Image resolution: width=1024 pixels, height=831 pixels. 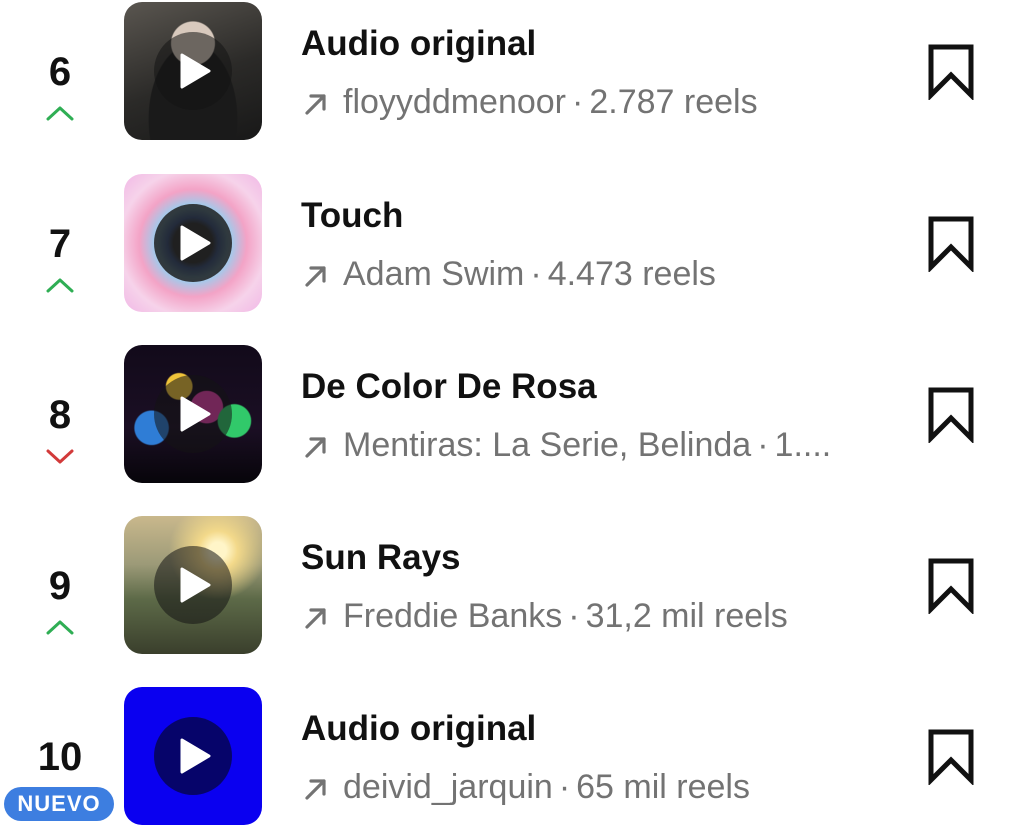 What do you see at coordinates (60, 586) in the screenshot?
I see `rank-number: 9` at bounding box center [60, 586].